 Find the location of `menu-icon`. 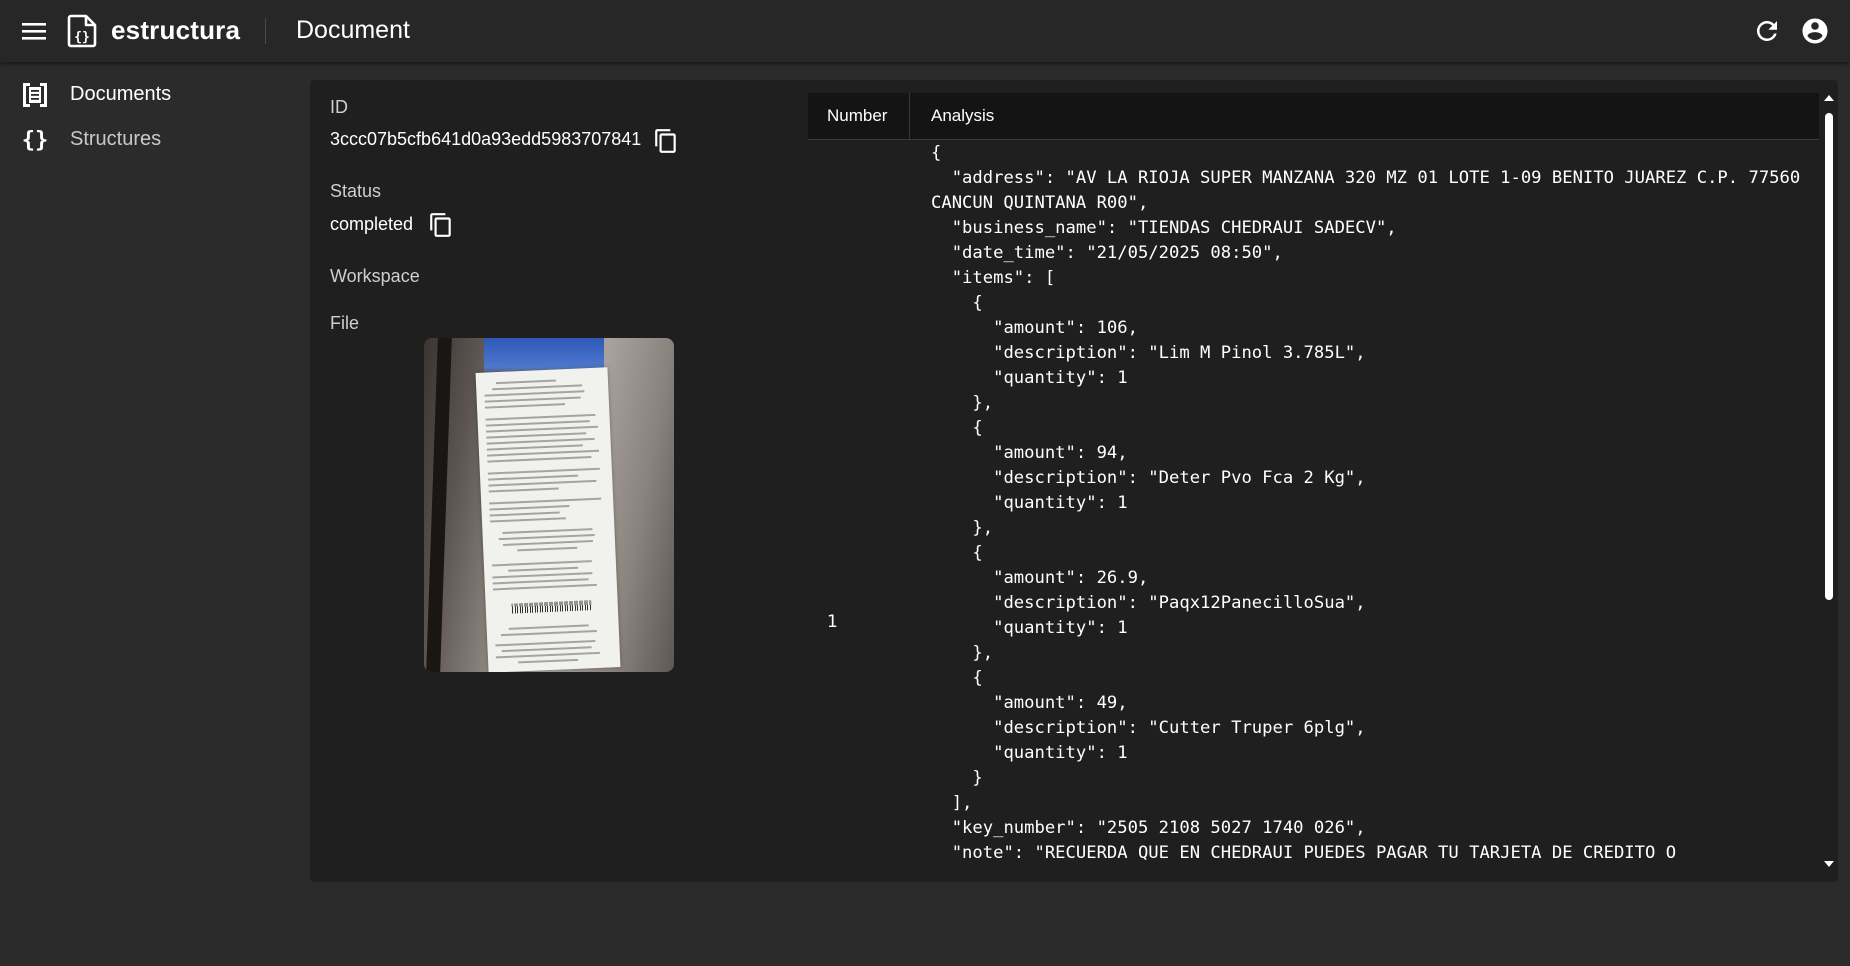

menu-icon is located at coordinates (34, 31).